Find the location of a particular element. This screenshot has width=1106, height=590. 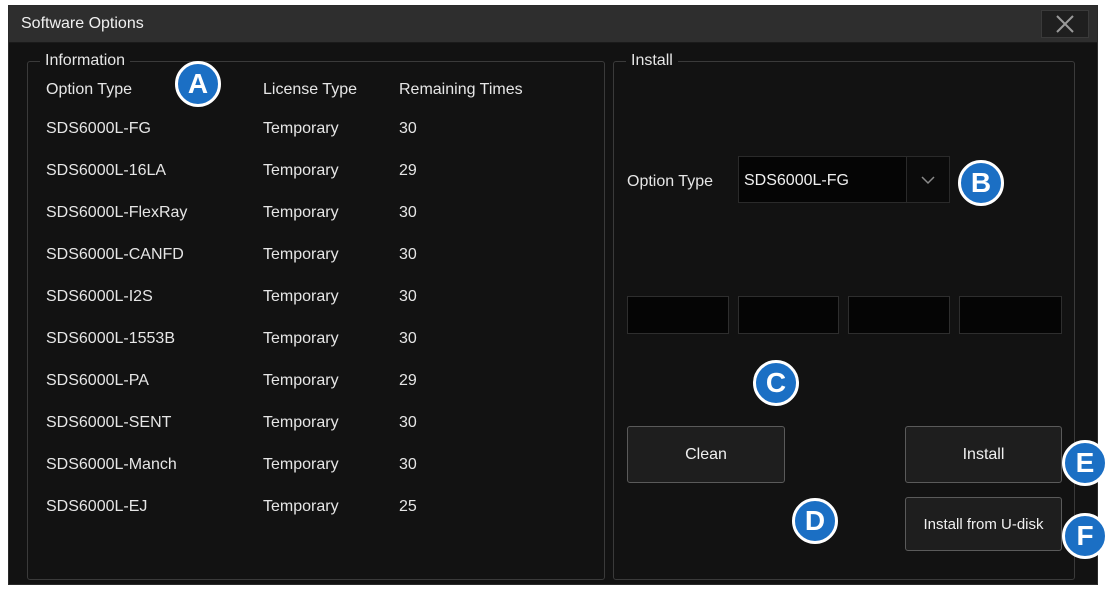

cell-option-type: SDS6000L-PA is located at coordinates (97, 380).